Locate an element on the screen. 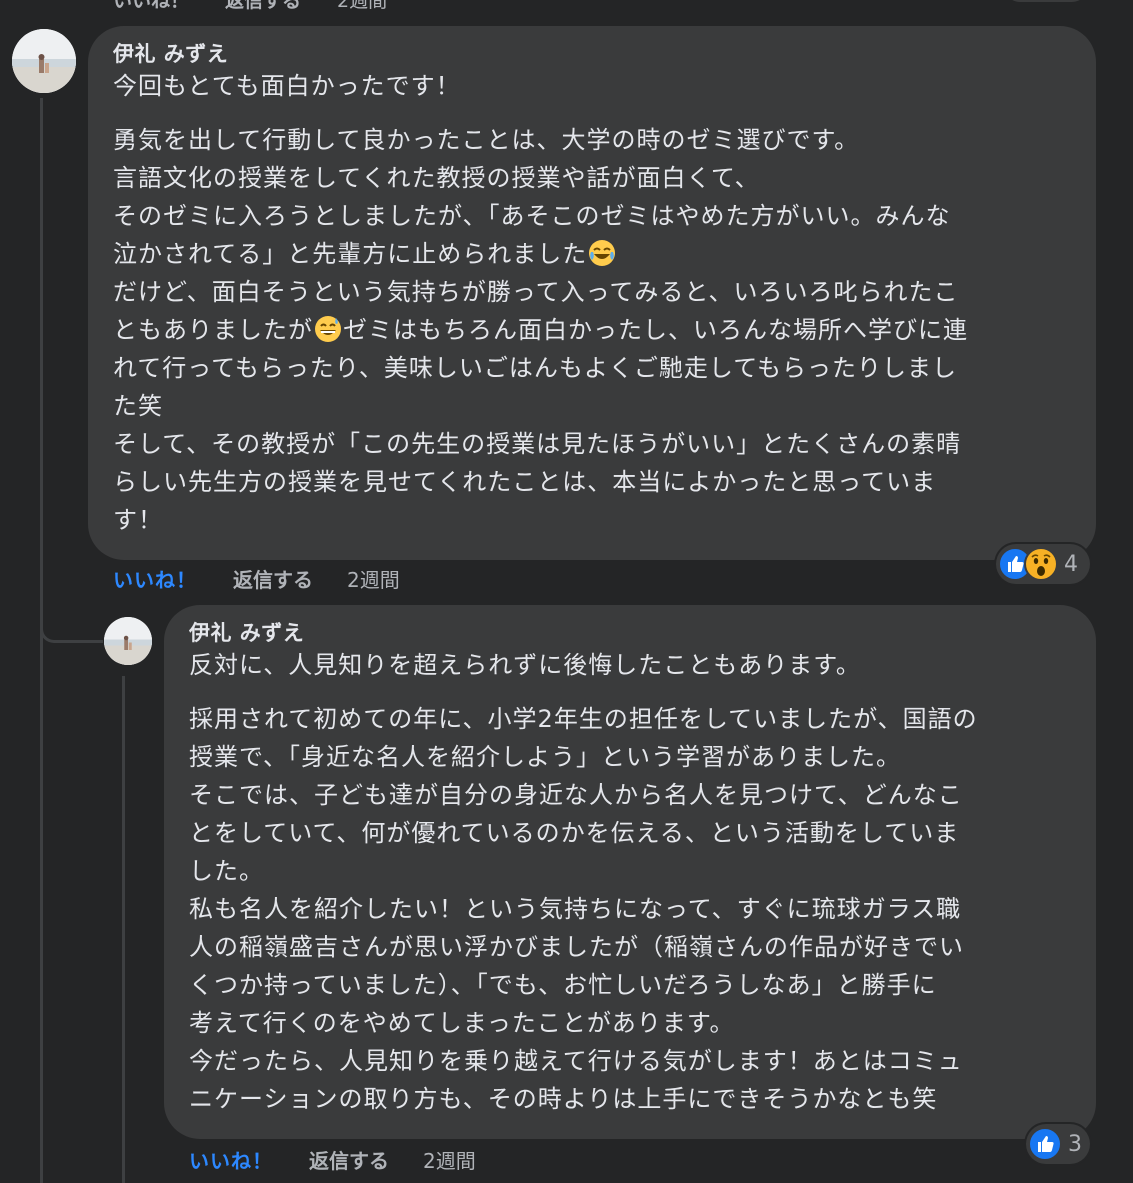  reply-connector is located at coordinates (71, 611).